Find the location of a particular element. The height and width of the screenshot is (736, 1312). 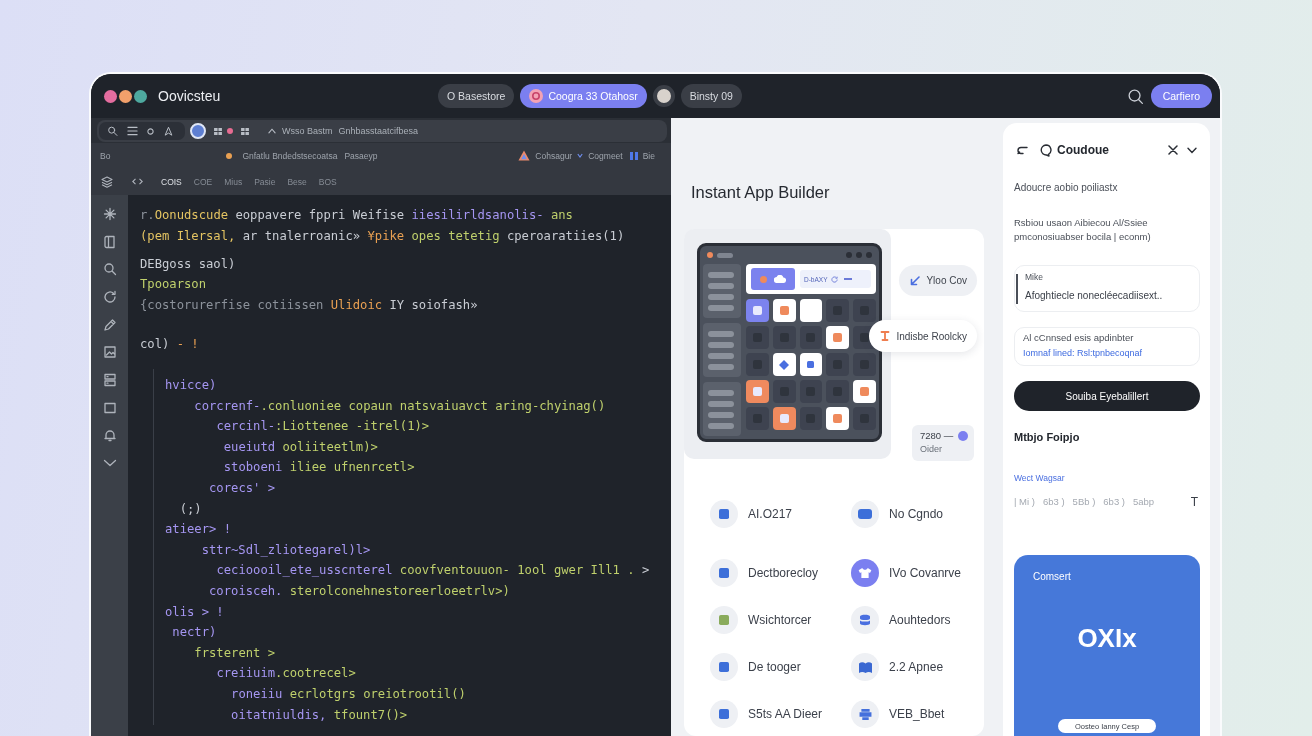

tab: Binsty 09 is located at coordinates (711, 96).